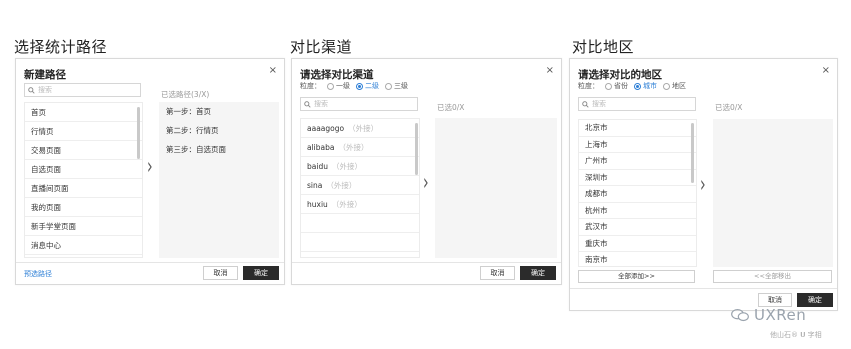 The height and width of the screenshot is (349, 851). What do you see at coordinates (637, 86) in the screenshot?
I see `radio-city` at bounding box center [637, 86].